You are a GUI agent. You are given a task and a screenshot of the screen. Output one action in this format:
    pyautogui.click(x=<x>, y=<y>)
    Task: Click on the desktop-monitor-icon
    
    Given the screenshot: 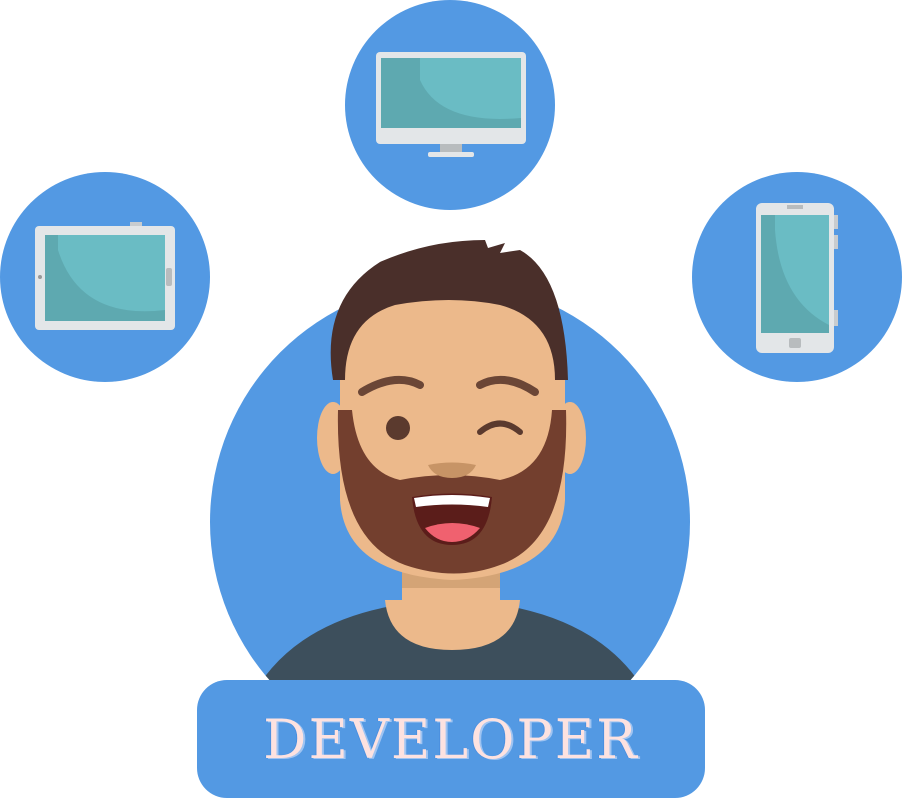 What is the action you would take?
    pyautogui.click(x=450, y=105)
    